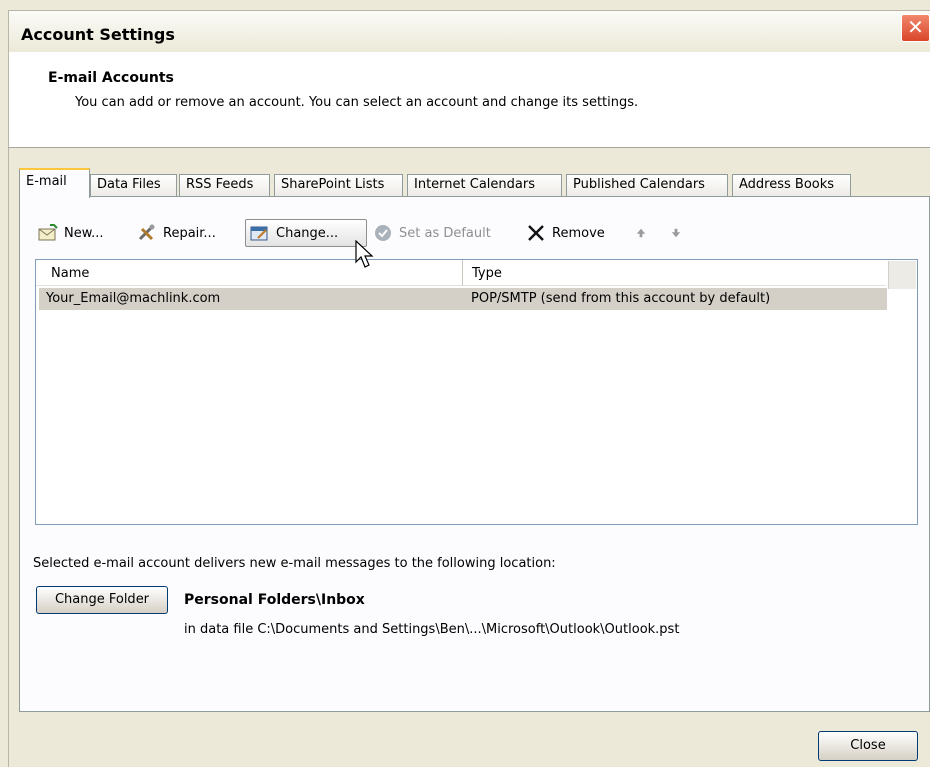 This screenshot has height=767, width=930. I want to click on mouse-pointer-icon, so click(364, 254).